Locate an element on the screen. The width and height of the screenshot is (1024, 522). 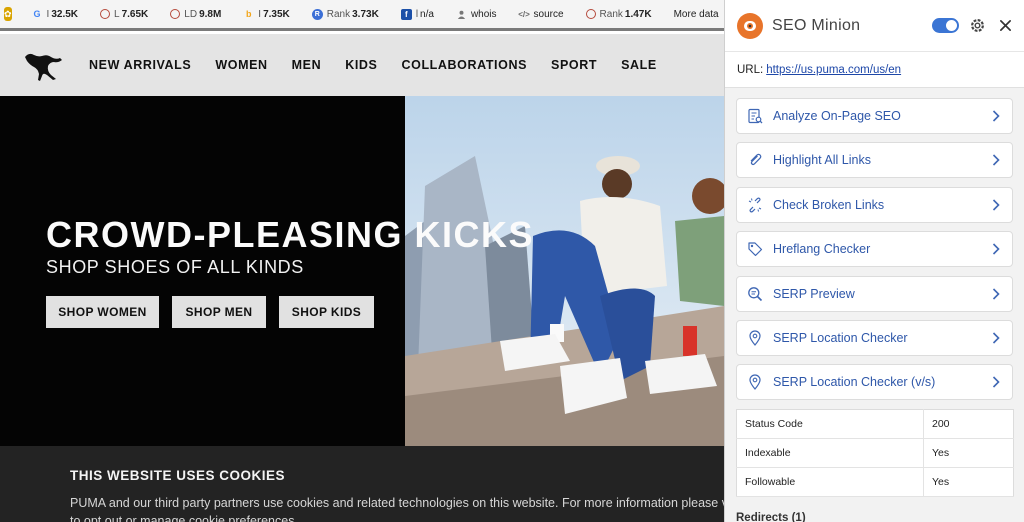
info-value: 200 is located at coordinates (968, 424).